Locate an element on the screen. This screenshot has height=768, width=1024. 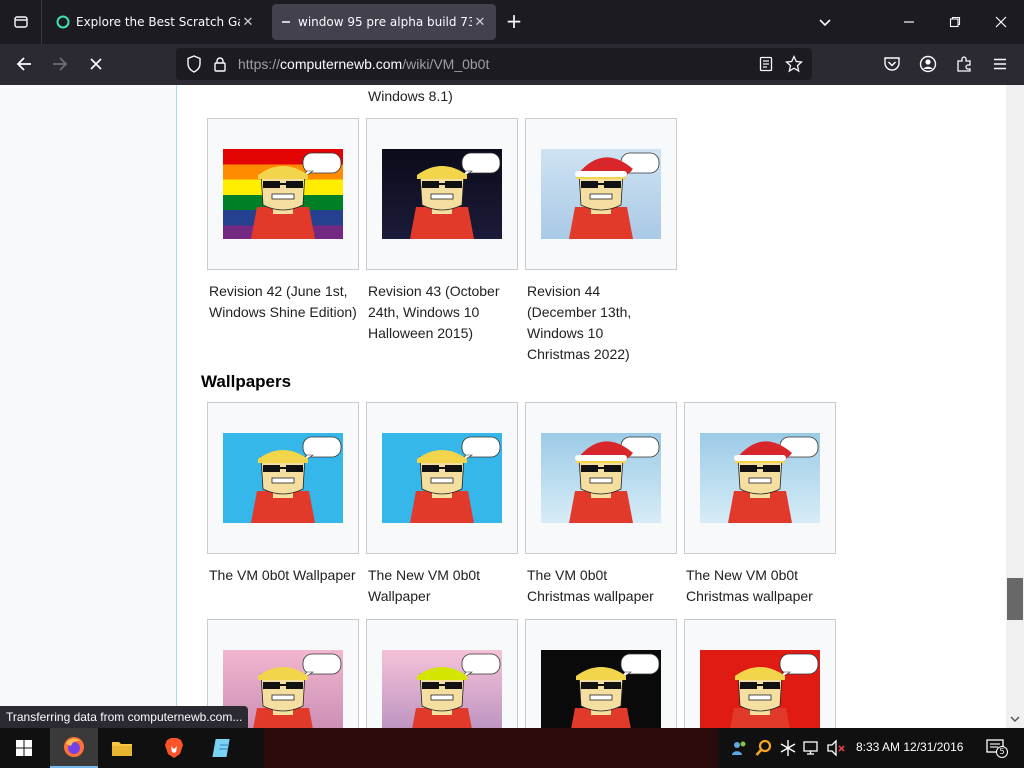
section-heading-wallpapers: Wallpapers is located at coordinates (246, 381).